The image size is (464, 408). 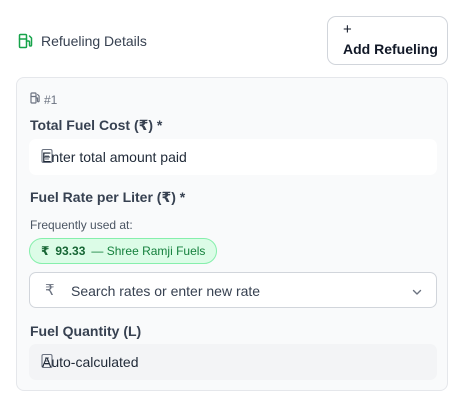 I want to click on add-refueling-label: Add Refueling, so click(x=390, y=49).